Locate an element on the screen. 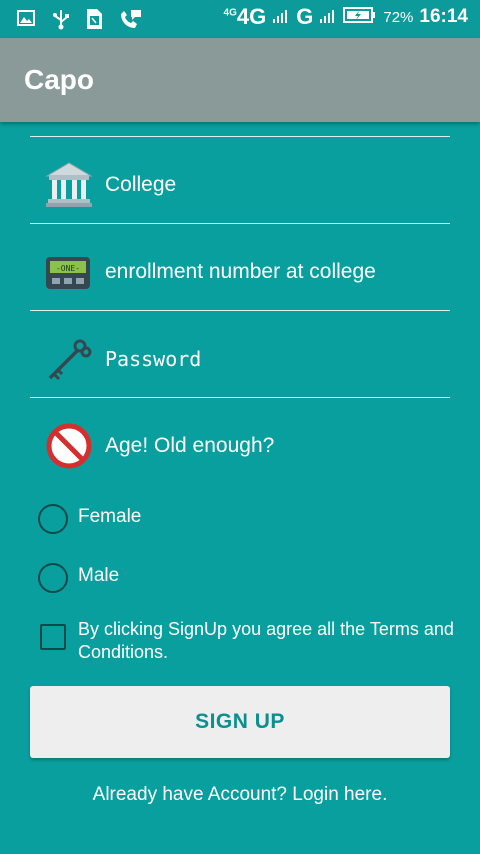 The image size is (480, 854). password-field: Password is located at coordinates (240, 359).